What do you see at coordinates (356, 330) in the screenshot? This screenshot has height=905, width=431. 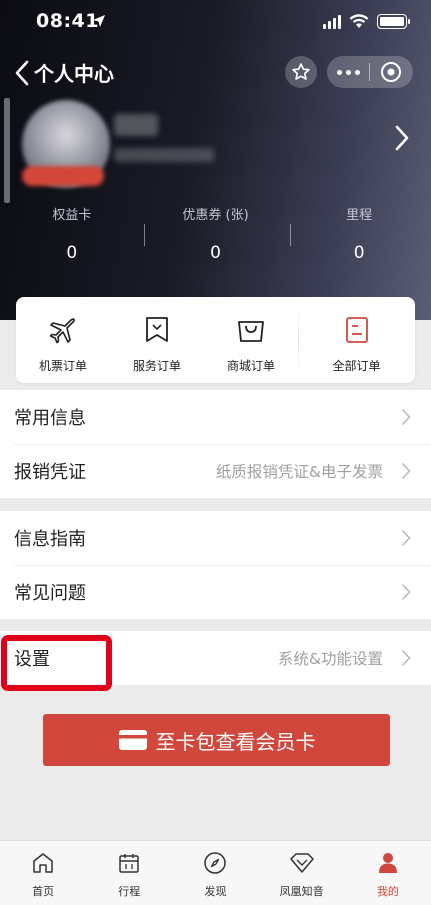 I see `order-list-icon` at bounding box center [356, 330].